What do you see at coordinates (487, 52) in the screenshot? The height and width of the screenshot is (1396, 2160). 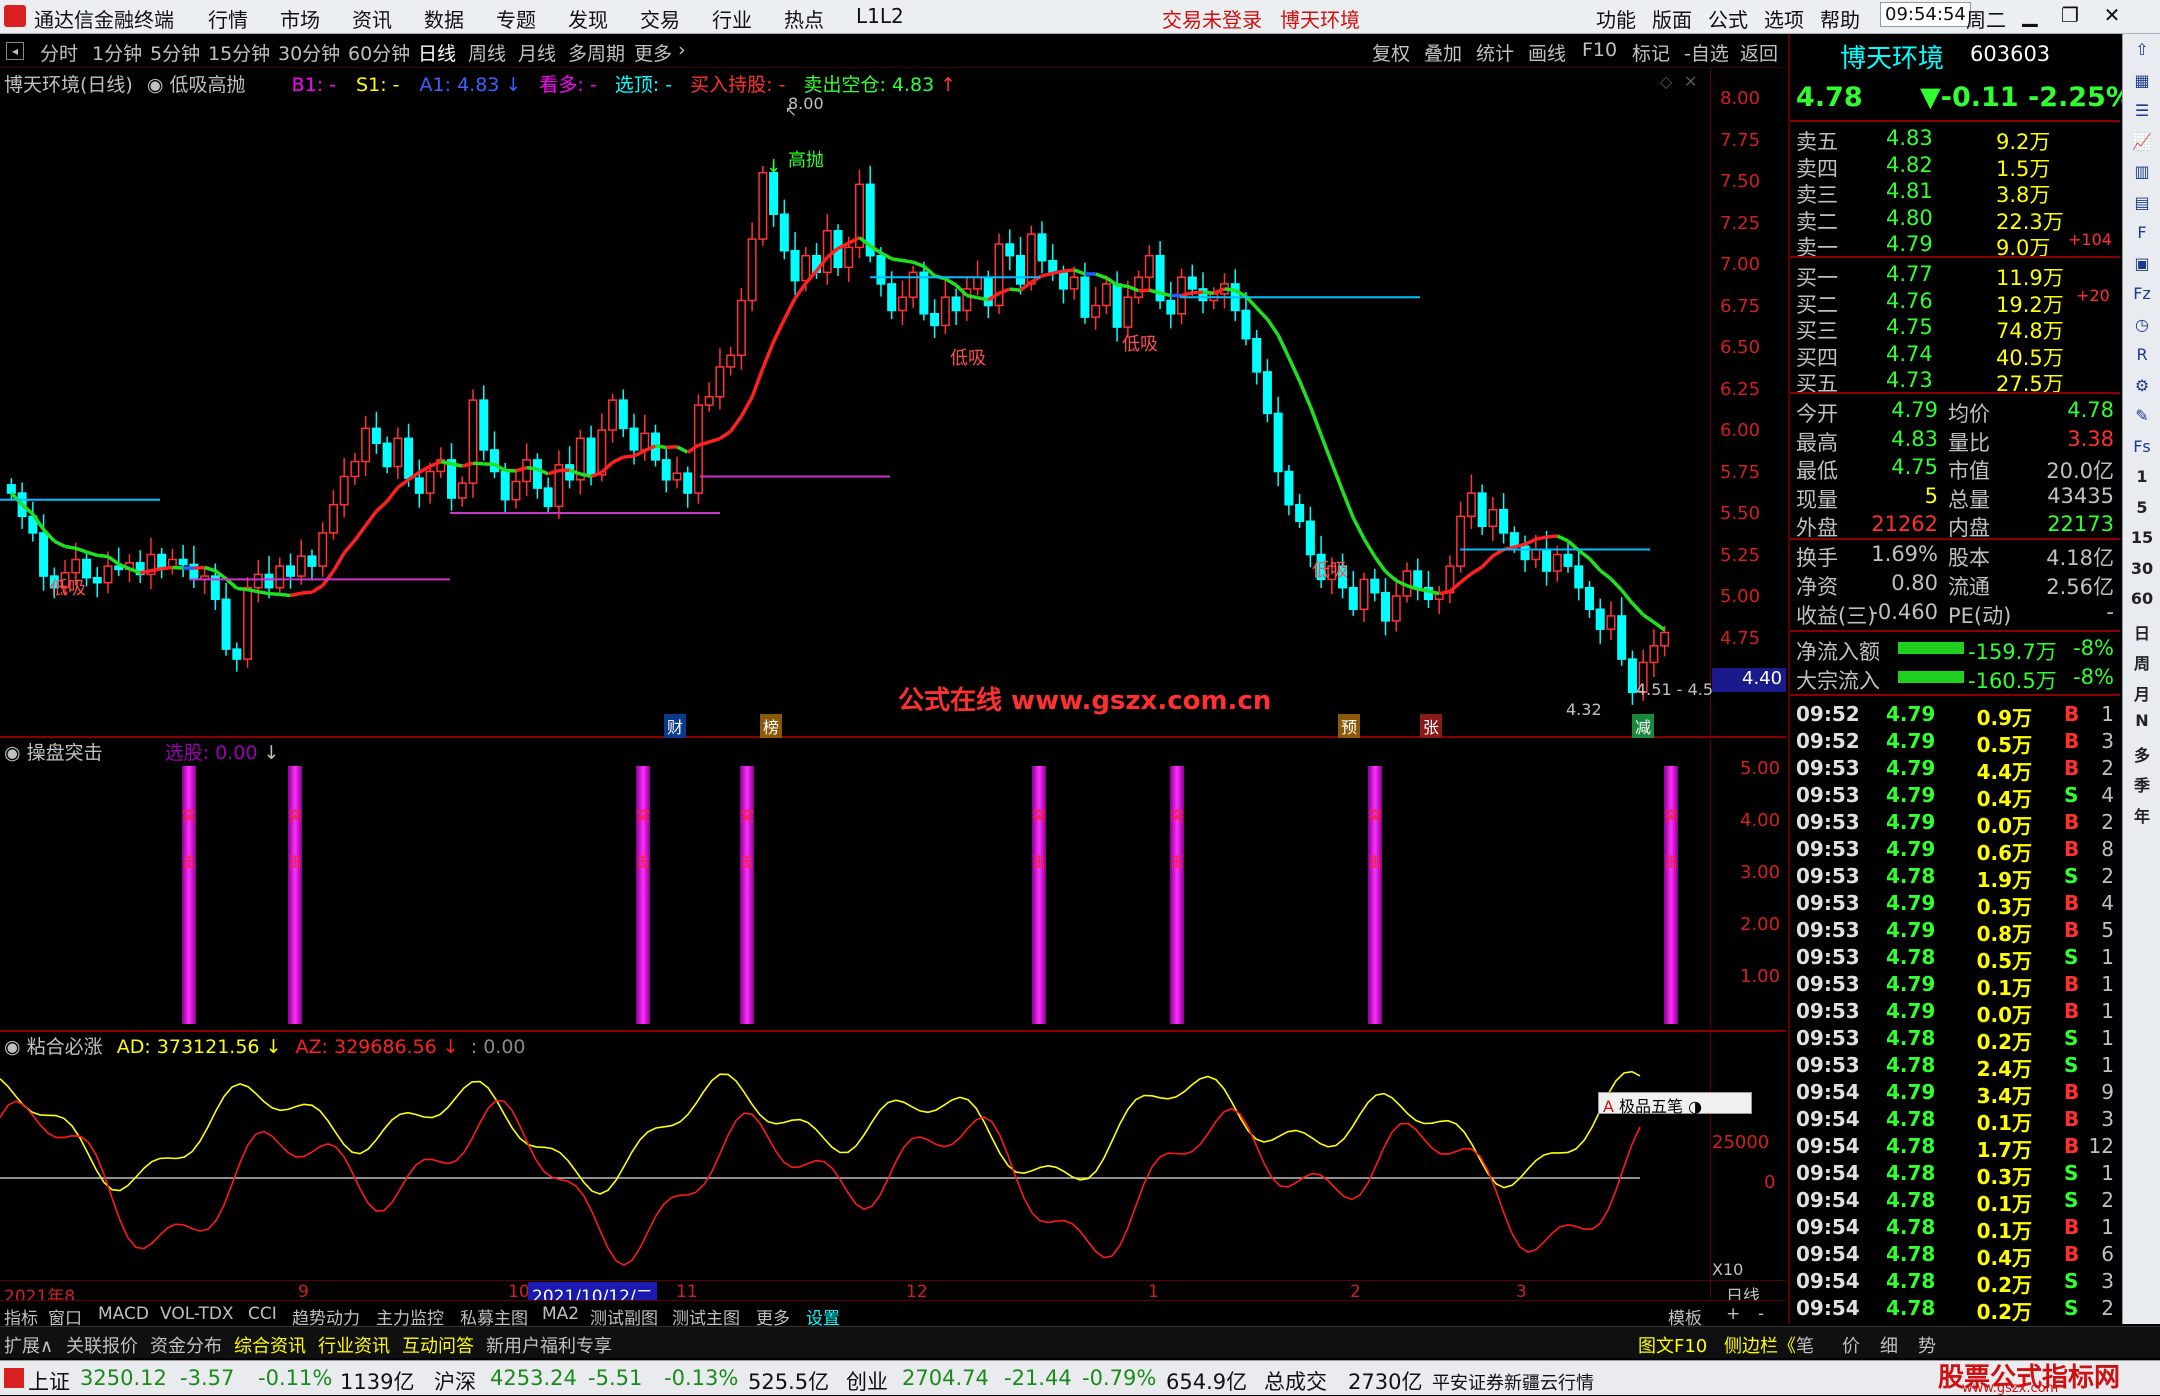 I see `tf-weekly: 周线` at bounding box center [487, 52].